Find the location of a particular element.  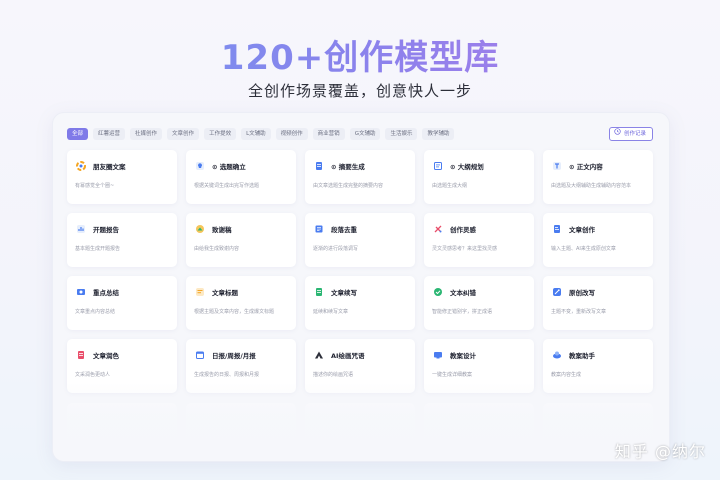

model-card-description: 由选题生成大纲 is located at coordinates (450, 186).